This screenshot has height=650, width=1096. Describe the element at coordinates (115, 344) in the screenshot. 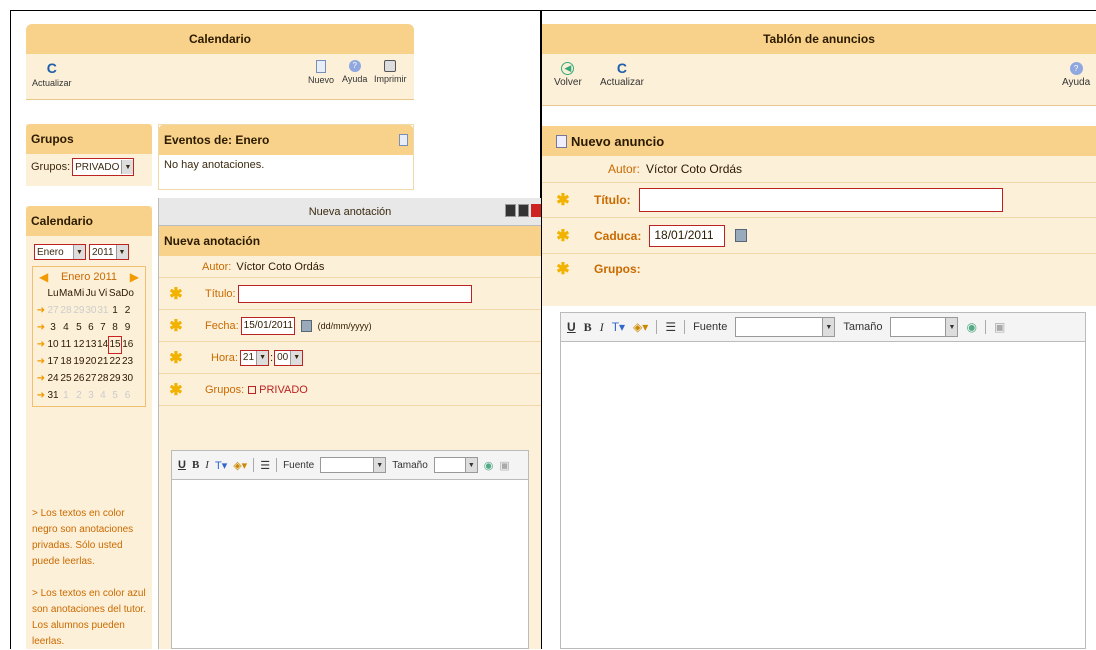

I see `calendar-day-selected: 15` at that location.